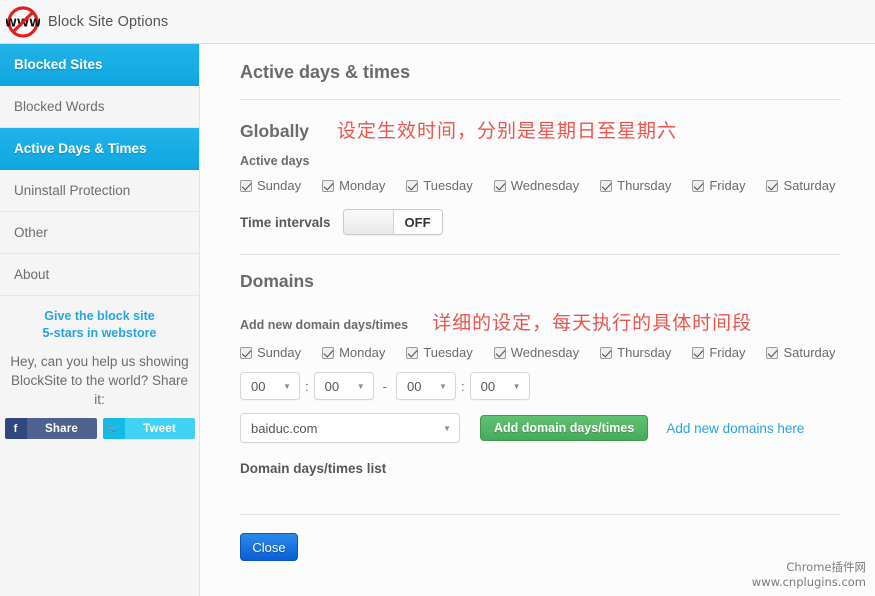  Describe the element at coordinates (99, 325) in the screenshot. I see `rate-extension-link: Give the block site 5-stars in webstore` at that location.